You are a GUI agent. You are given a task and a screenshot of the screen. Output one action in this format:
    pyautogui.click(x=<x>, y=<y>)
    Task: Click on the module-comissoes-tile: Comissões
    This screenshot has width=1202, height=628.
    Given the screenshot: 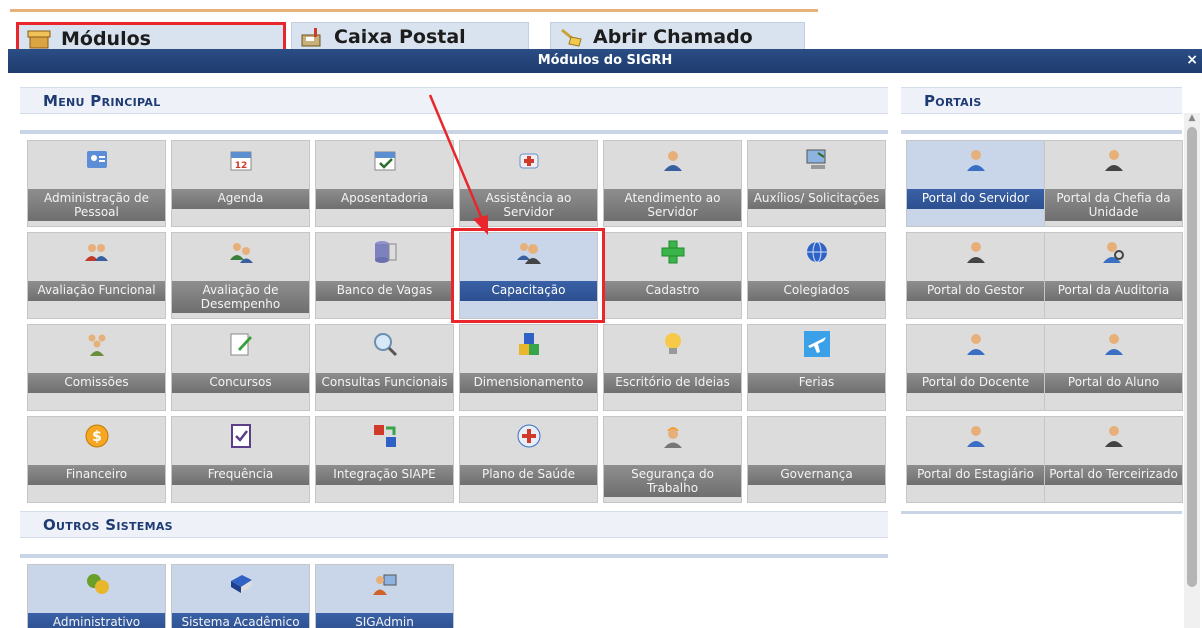 What is the action you would take?
    pyautogui.click(x=96, y=367)
    